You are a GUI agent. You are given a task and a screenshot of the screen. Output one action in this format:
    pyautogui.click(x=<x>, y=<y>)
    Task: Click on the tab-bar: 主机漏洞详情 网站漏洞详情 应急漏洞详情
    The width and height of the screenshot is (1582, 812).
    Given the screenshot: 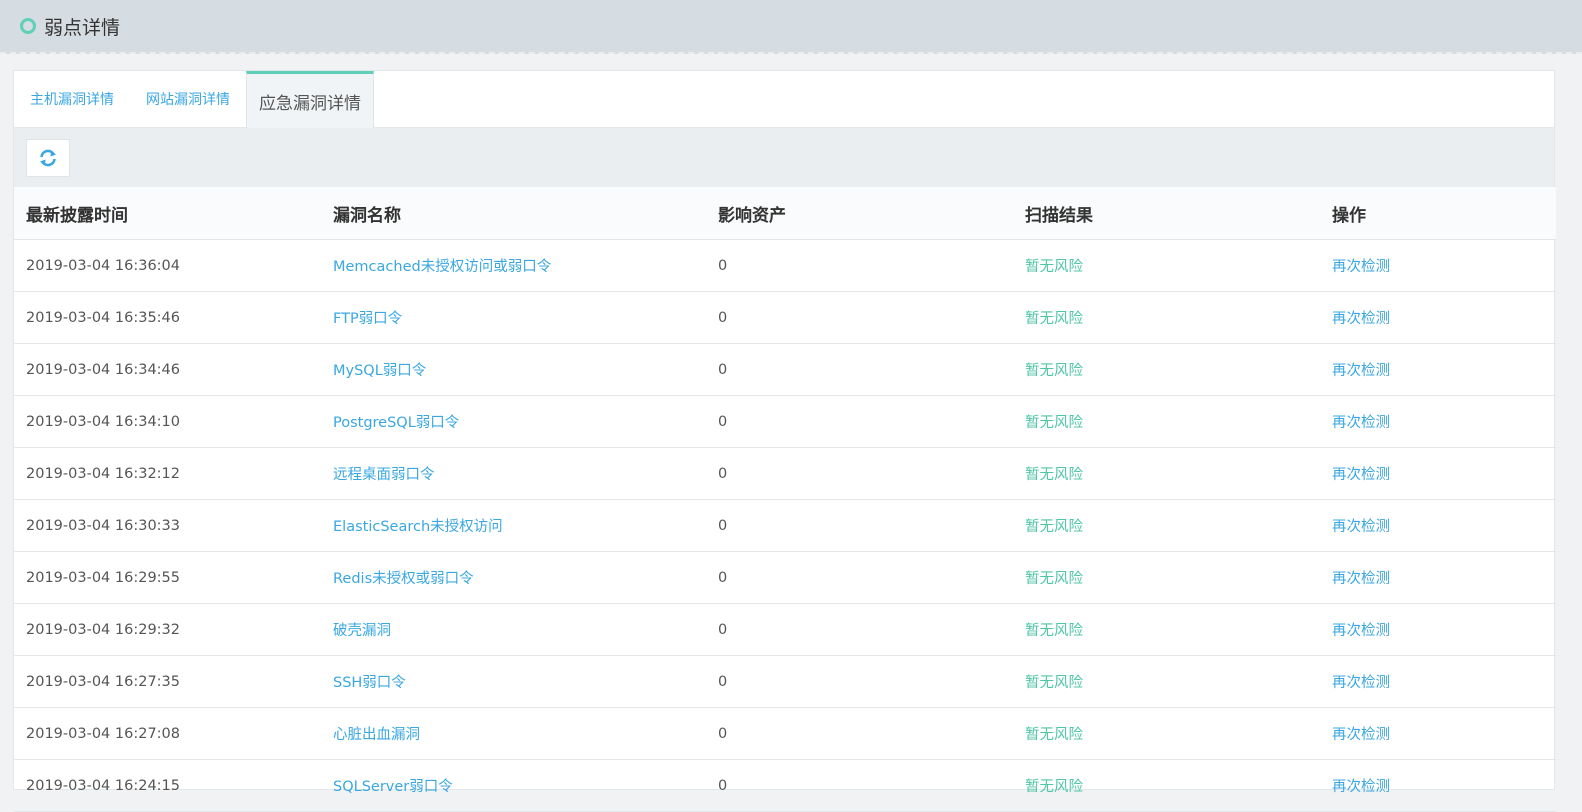 What is the action you would take?
    pyautogui.click(x=784, y=99)
    